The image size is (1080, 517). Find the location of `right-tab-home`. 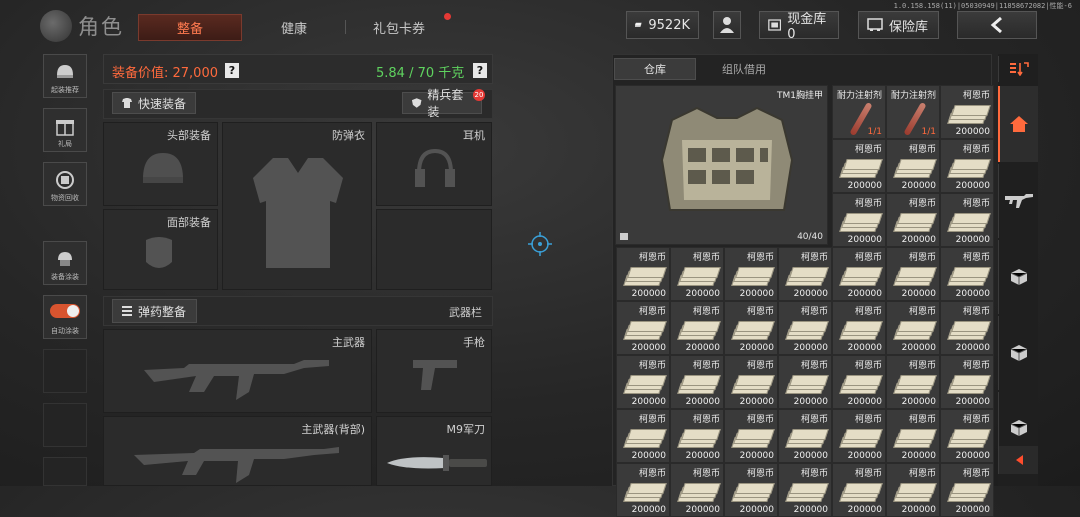

right-tab-home is located at coordinates (1018, 124).